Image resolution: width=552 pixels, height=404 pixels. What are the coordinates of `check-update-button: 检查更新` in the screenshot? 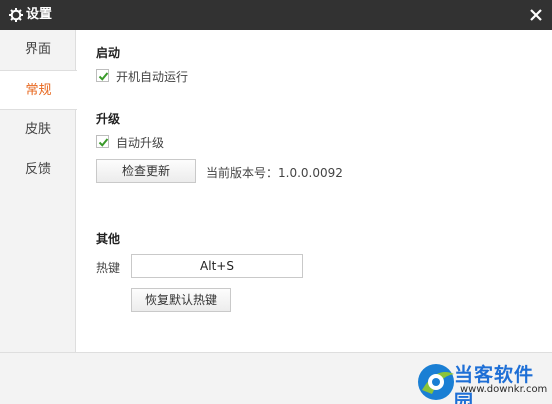 It's located at (146, 171).